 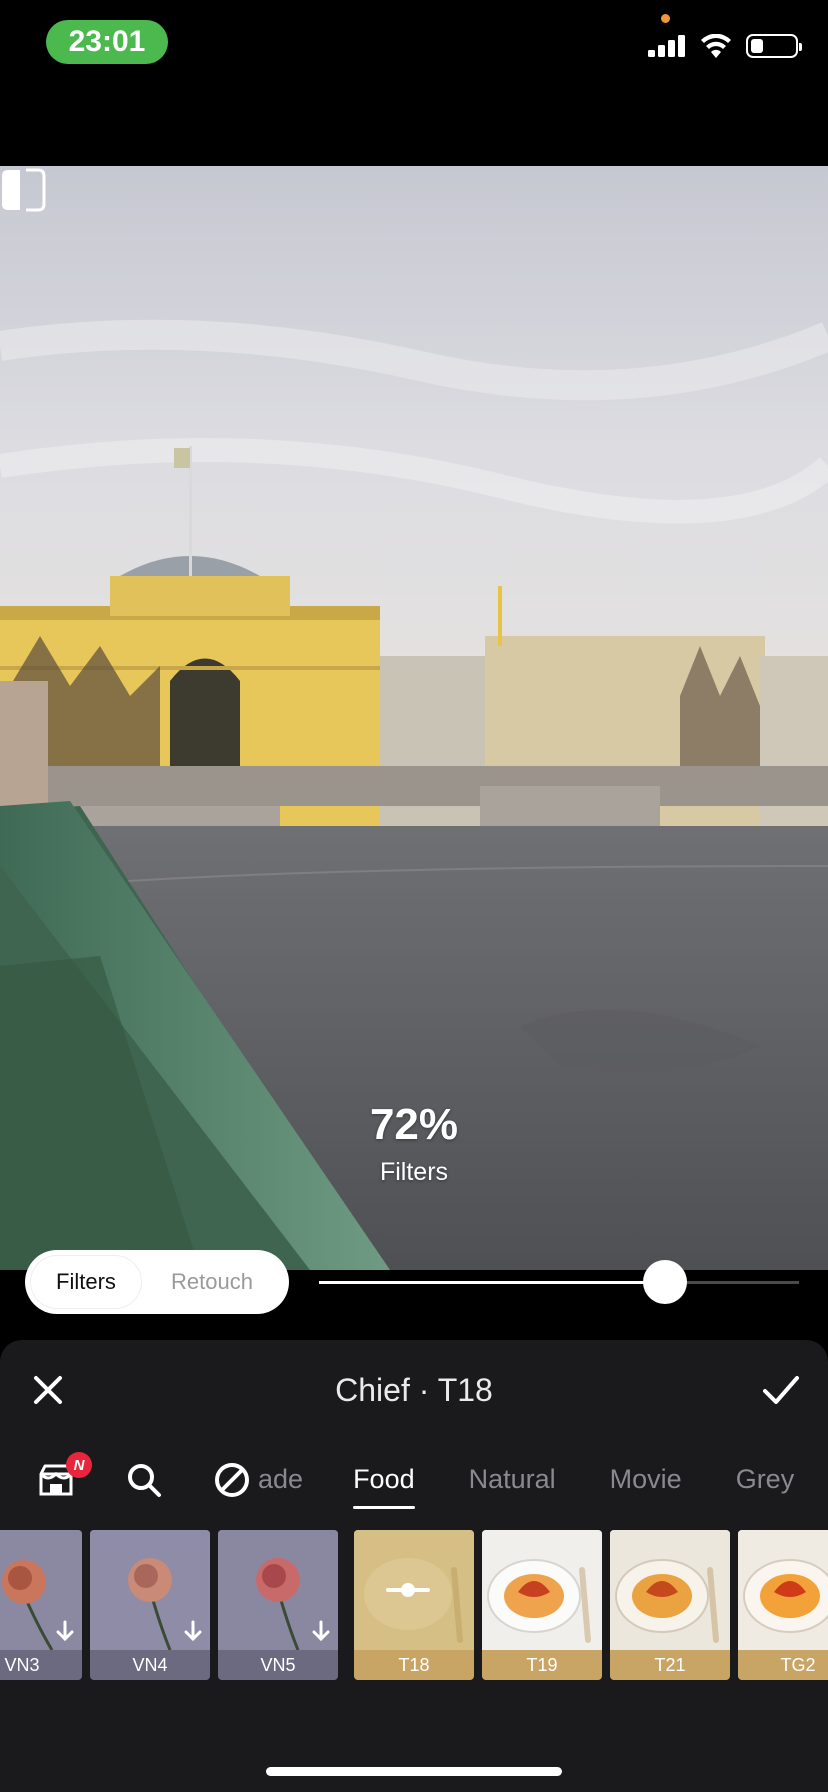 What do you see at coordinates (414, 1124) in the screenshot?
I see `intensity-value: 72%` at bounding box center [414, 1124].